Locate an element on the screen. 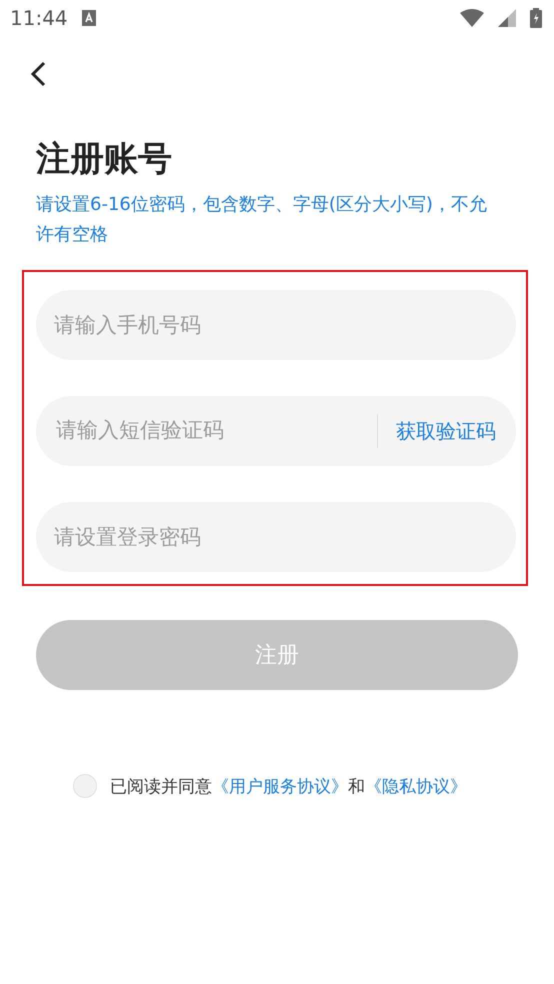 The width and height of the screenshot is (554, 984). status-time: 11:44 is located at coordinates (39, 18).